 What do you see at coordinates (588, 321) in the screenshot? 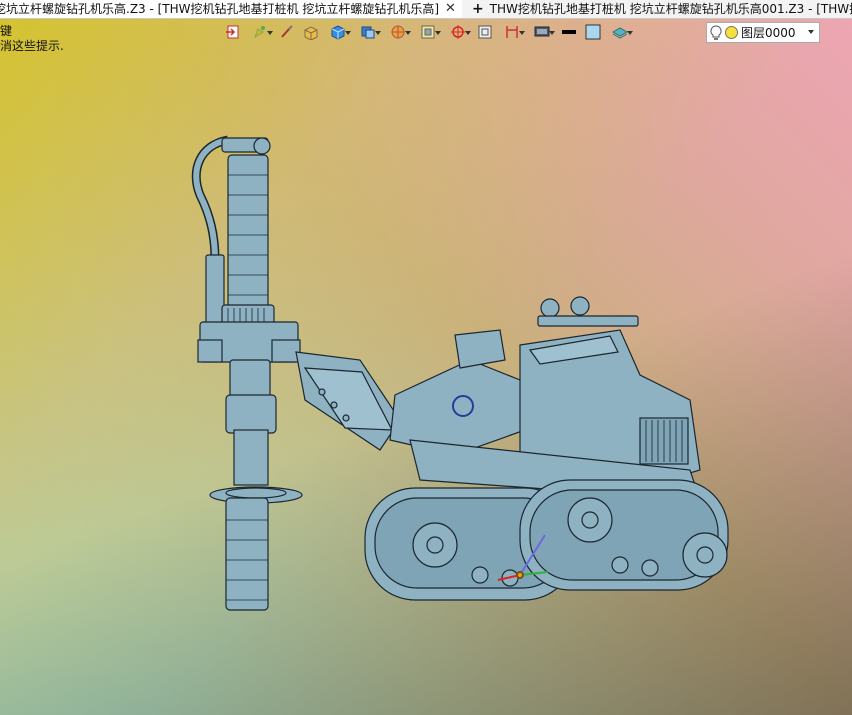
I see `light-bar` at bounding box center [588, 321].